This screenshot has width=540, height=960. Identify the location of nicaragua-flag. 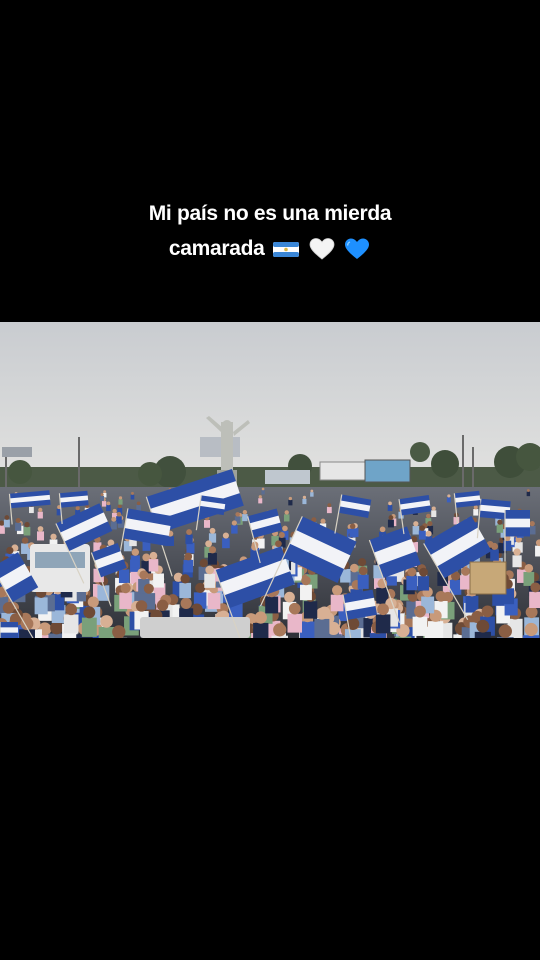
(9, 630).